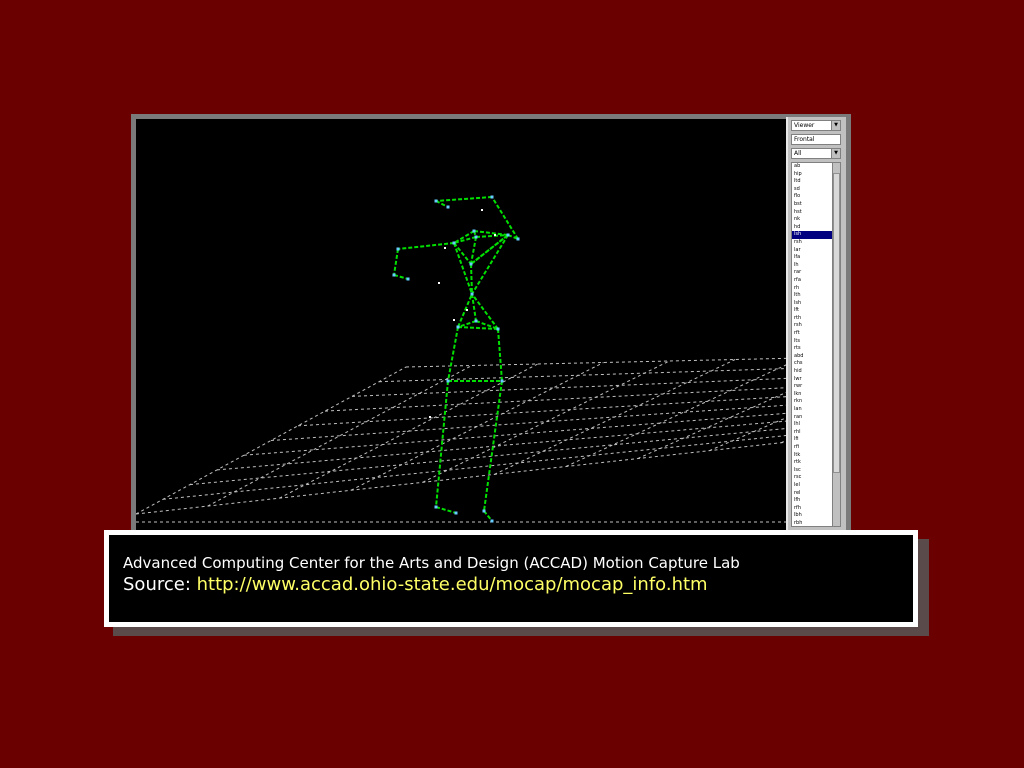 The image size is (1024, 768). Describe the element at coordinates (812, 289) in the screenshot. I see `list-item: rh` at that location.